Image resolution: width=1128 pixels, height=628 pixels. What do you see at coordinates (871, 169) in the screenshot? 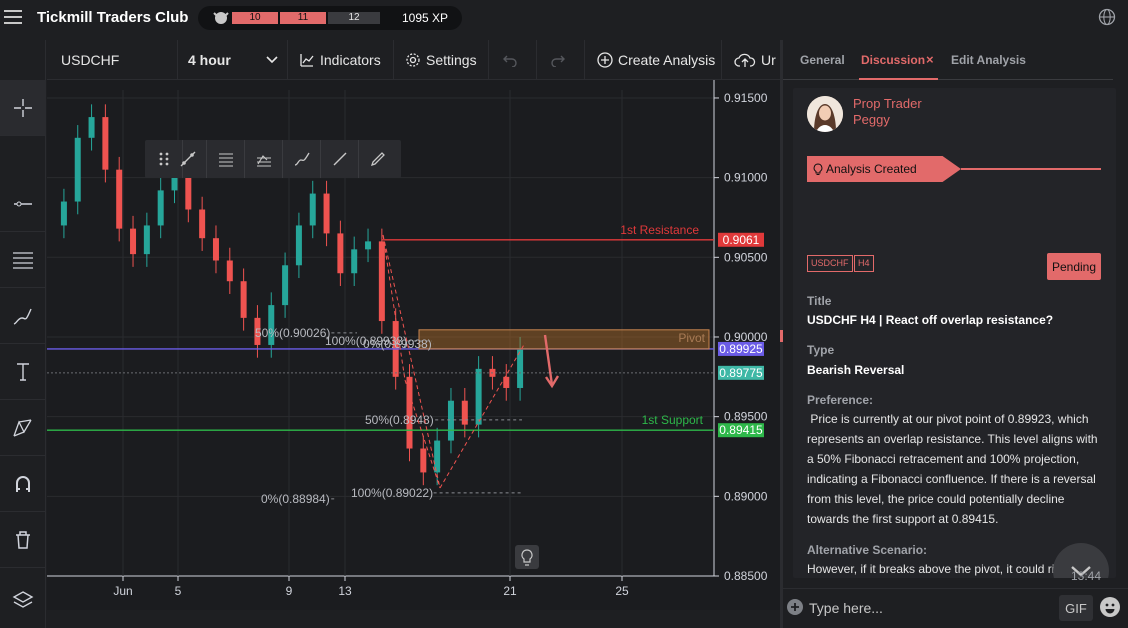
I see `banner-label: Analysis Created` at bounding box center [871, 169].